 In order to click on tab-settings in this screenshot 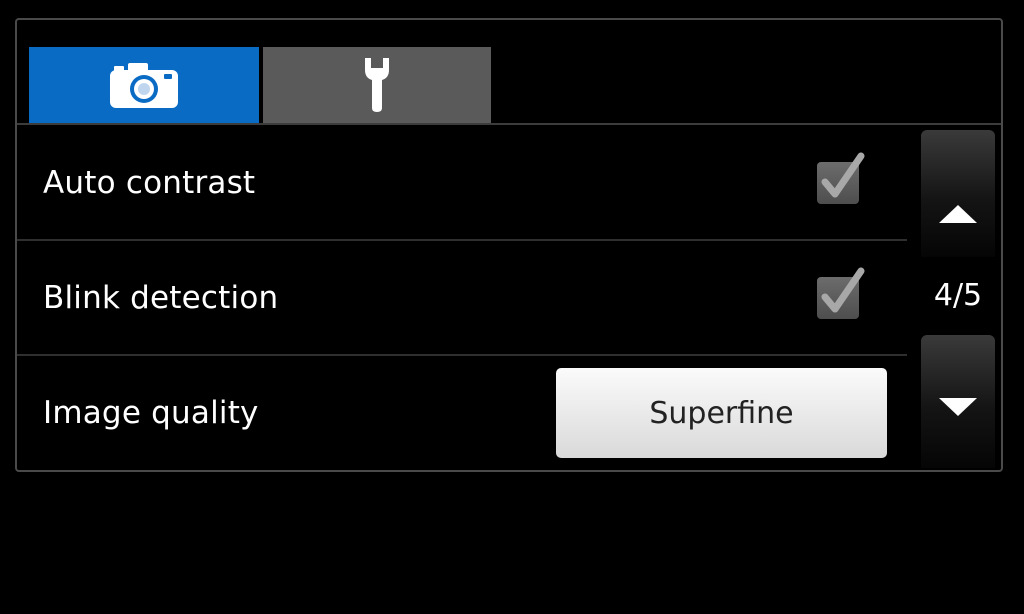, I will do `click(377, 85)`.